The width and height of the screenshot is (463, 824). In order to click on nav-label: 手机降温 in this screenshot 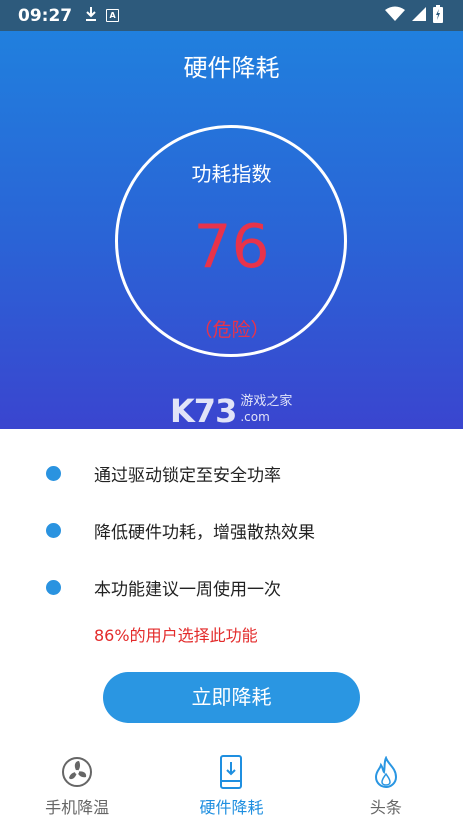, I will do `click(77, 807)`.